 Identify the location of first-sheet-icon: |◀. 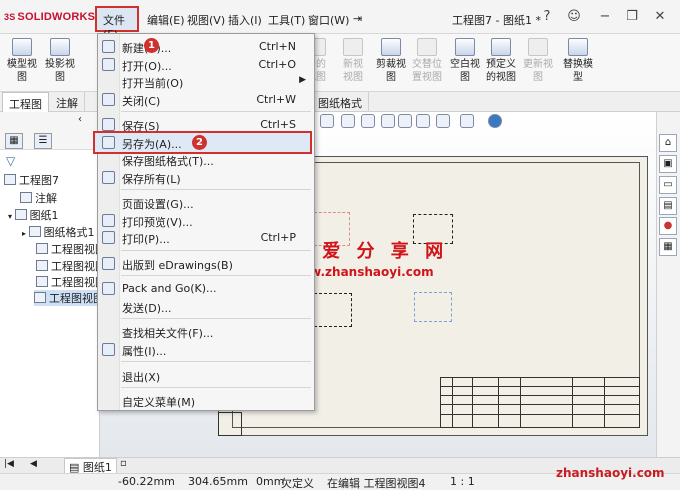
(9, 464).